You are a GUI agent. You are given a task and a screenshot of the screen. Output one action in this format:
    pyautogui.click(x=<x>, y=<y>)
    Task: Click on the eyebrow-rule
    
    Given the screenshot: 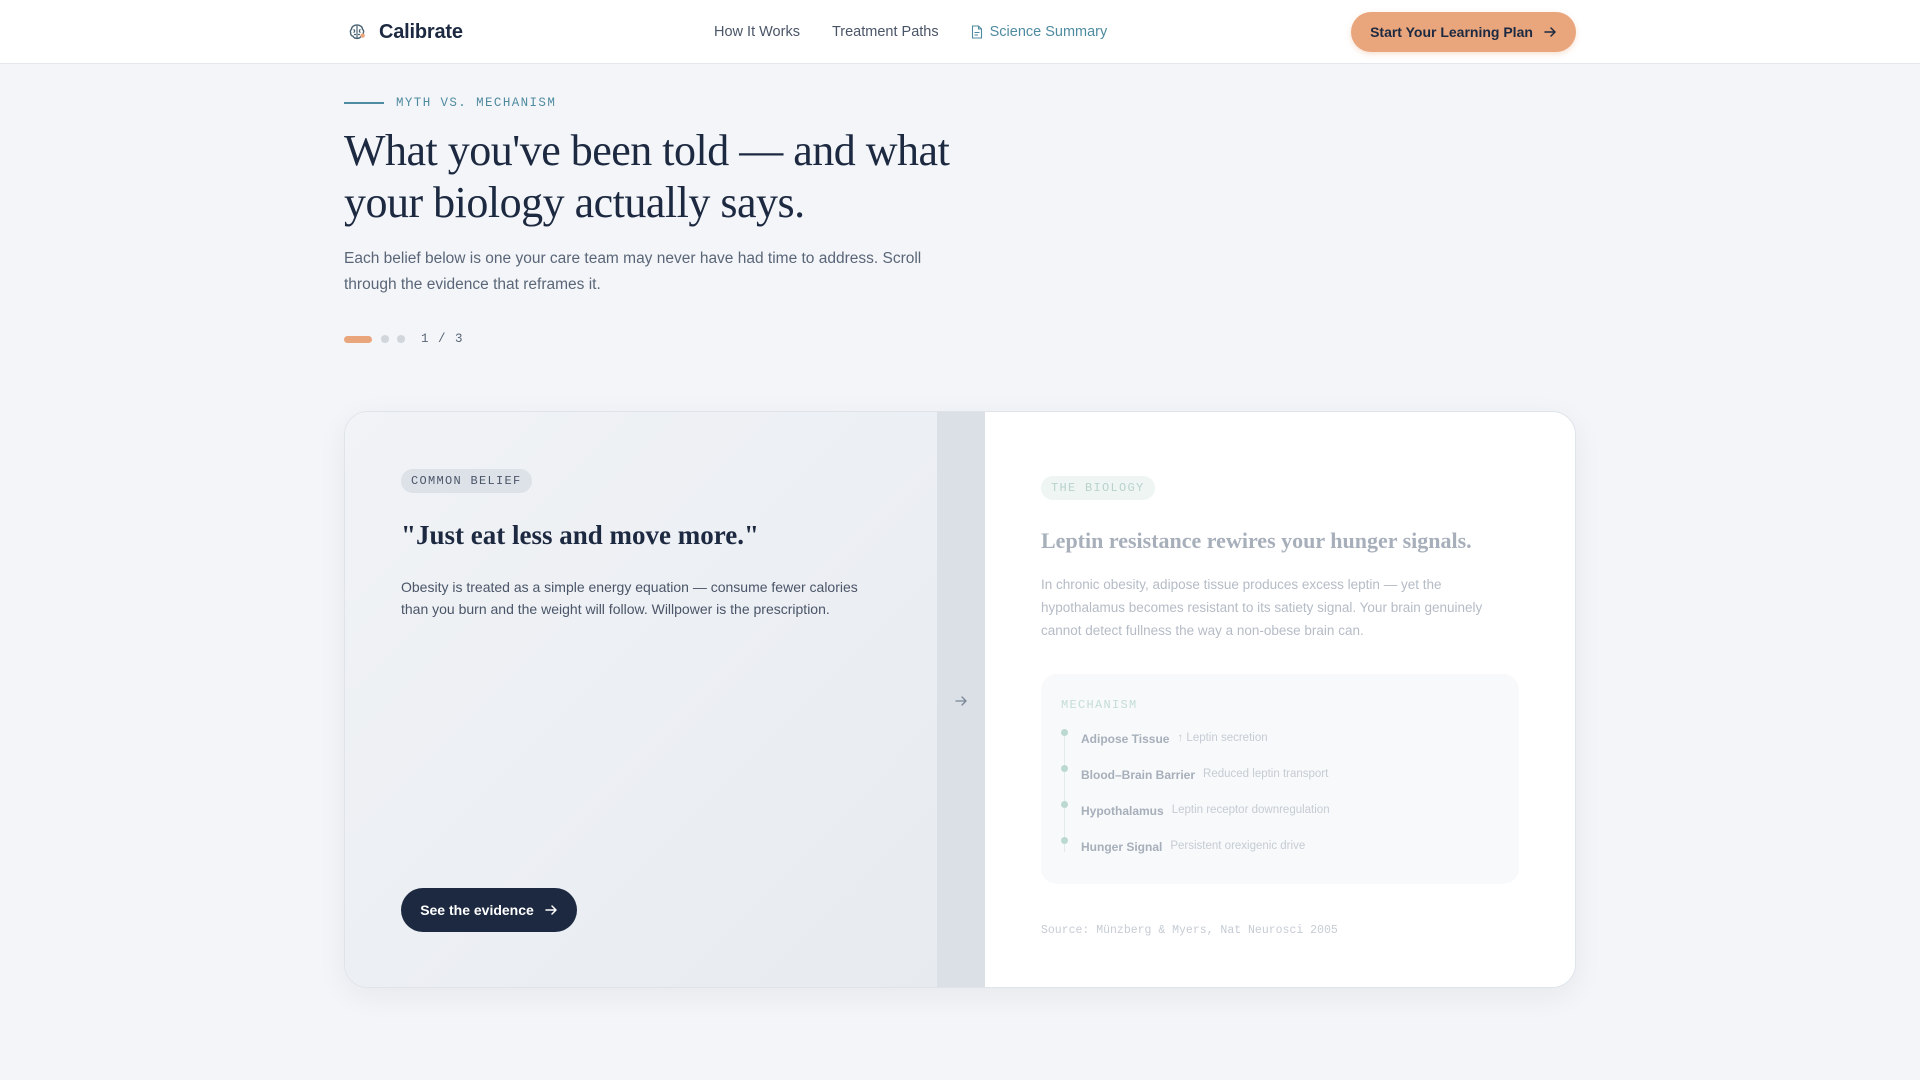 What is the action you would take?
    pyautogui.click(x=364, y=103)
    